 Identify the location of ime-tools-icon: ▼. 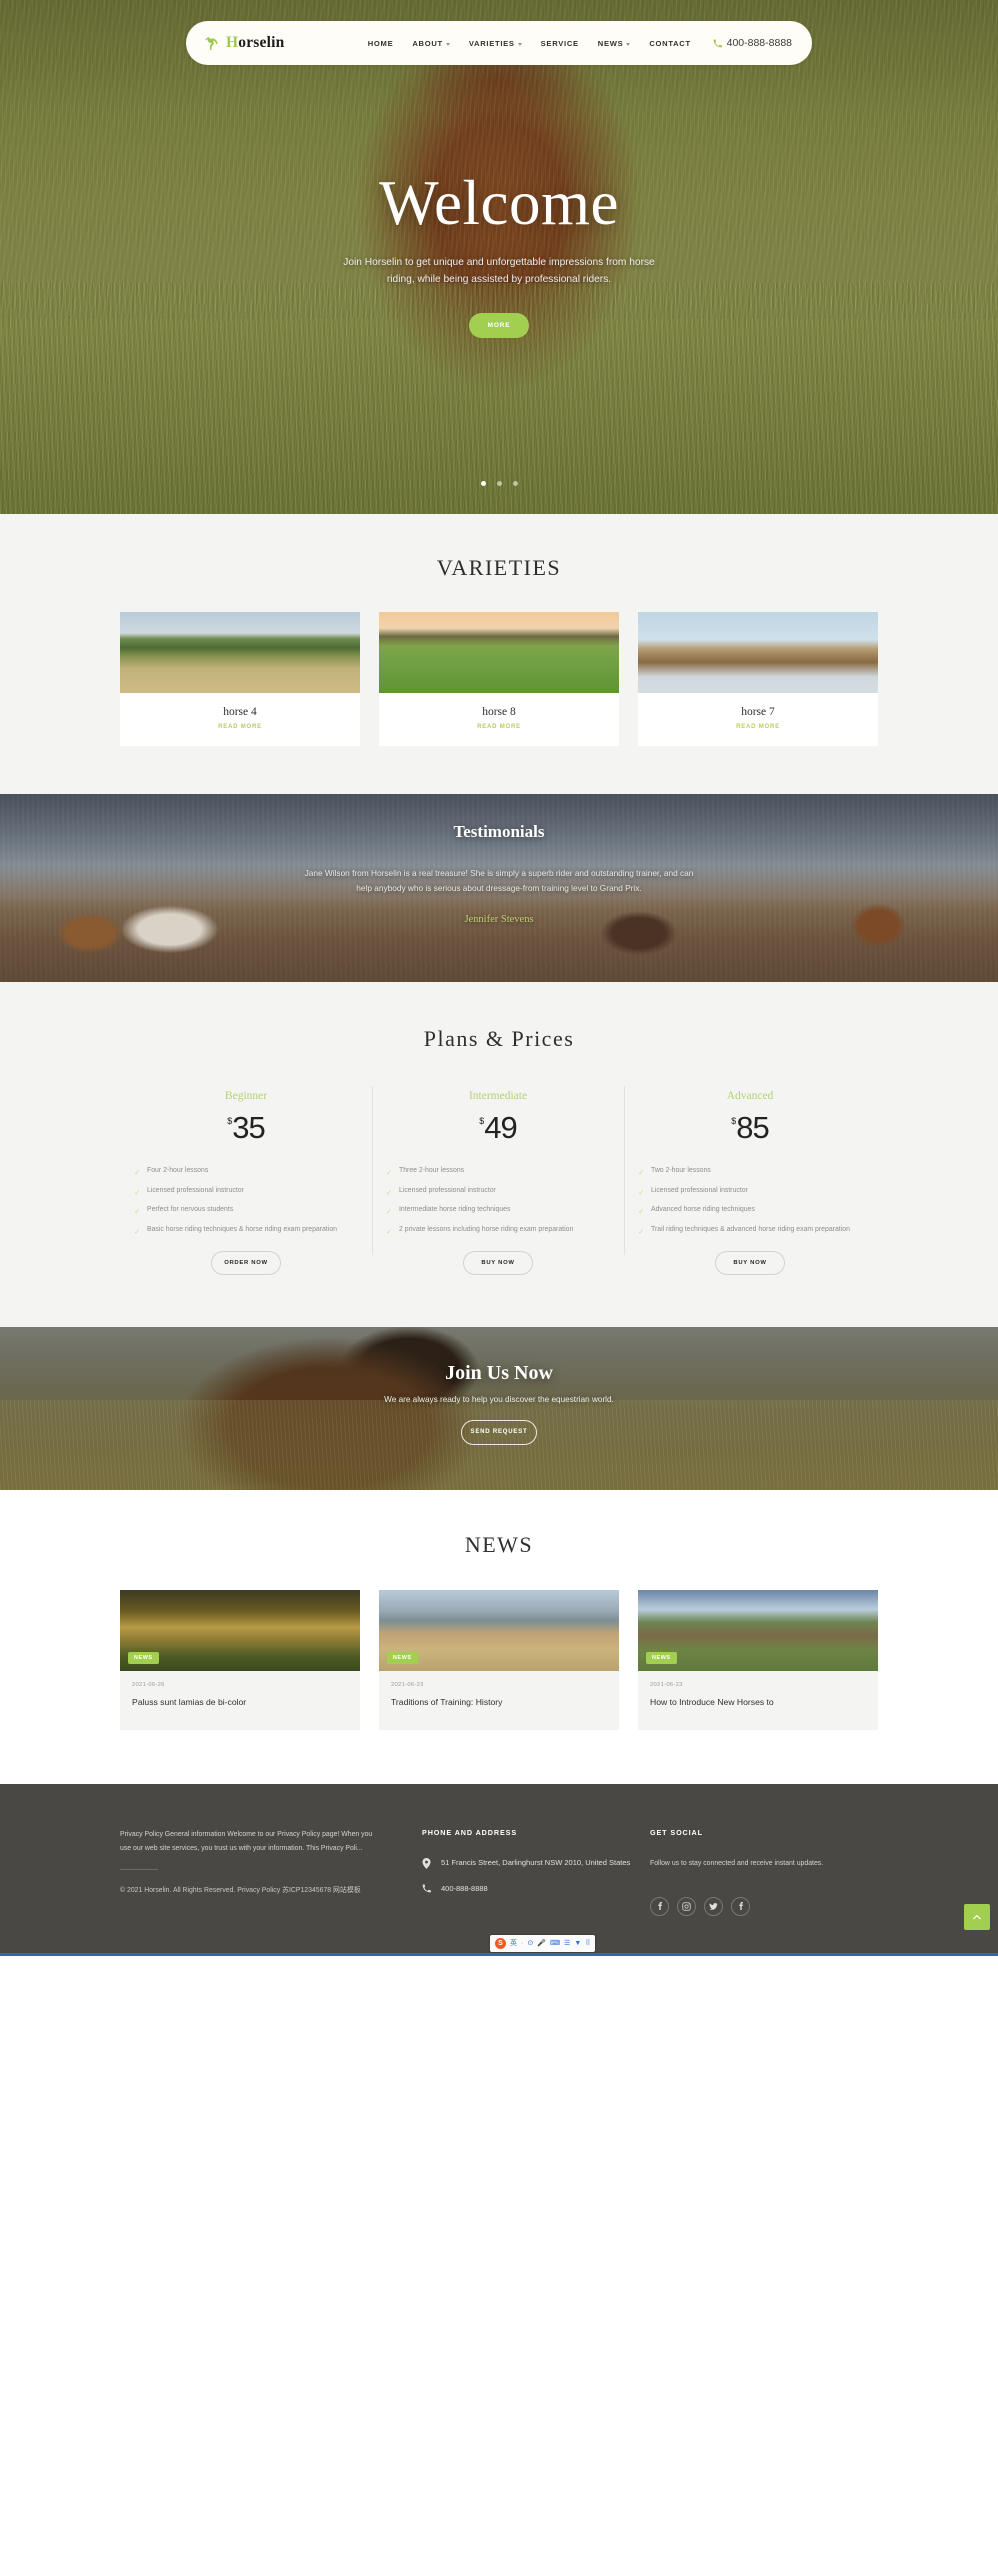
(577, 1943).